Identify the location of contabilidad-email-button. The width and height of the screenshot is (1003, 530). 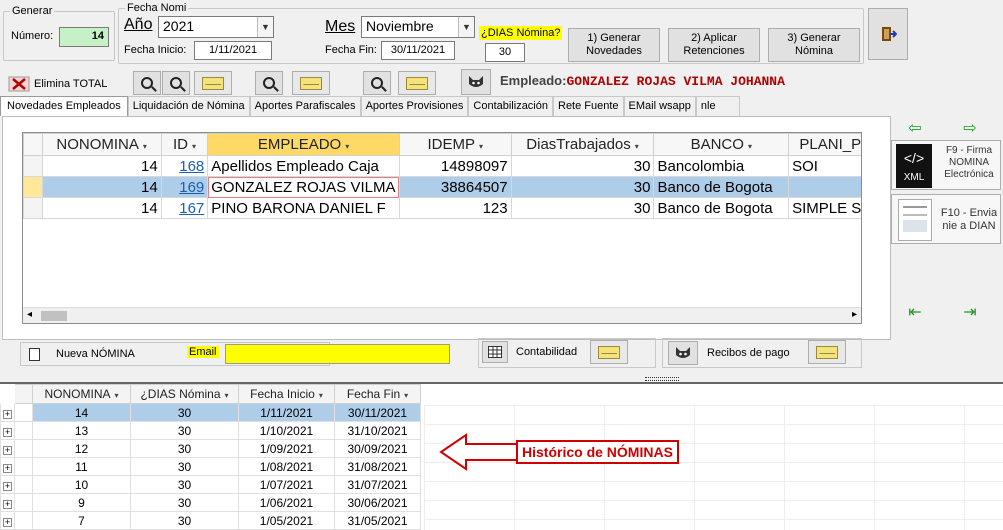
(609, 352).